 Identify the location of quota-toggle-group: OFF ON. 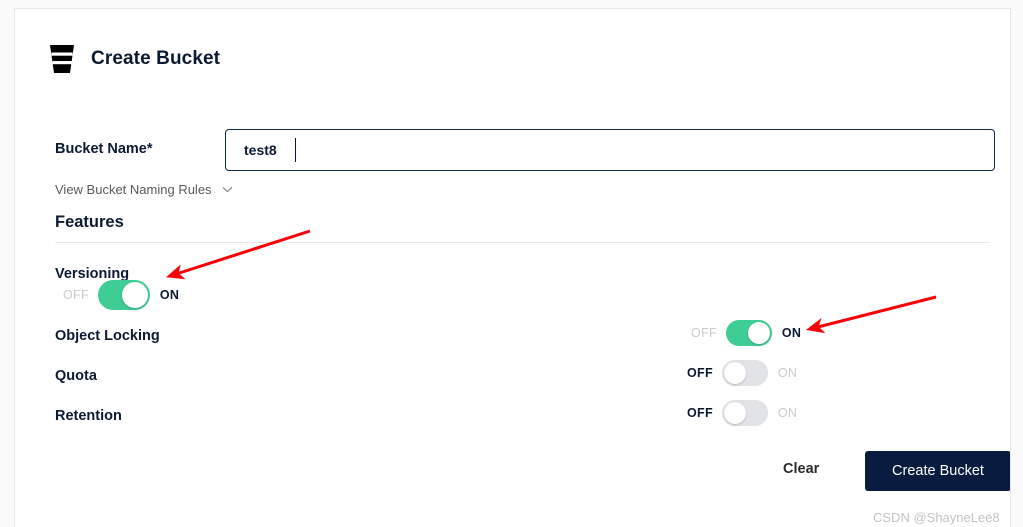
(742, 373).